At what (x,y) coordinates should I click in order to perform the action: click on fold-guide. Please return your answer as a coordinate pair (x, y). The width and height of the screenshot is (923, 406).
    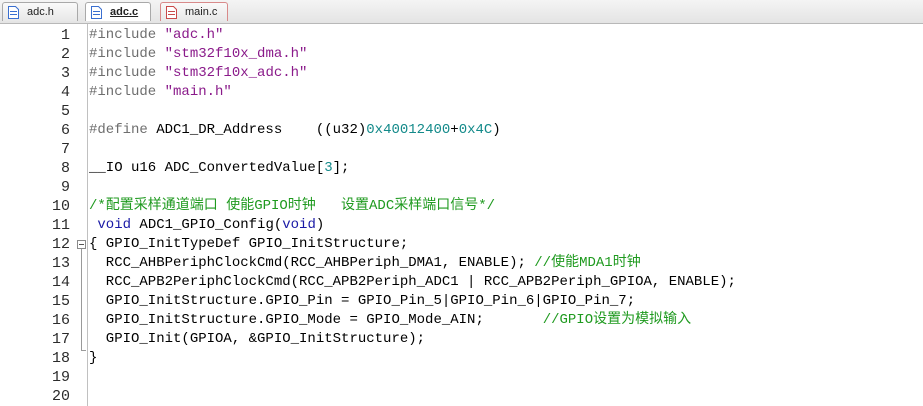
    Looking at the image, I should click on (81, 299).